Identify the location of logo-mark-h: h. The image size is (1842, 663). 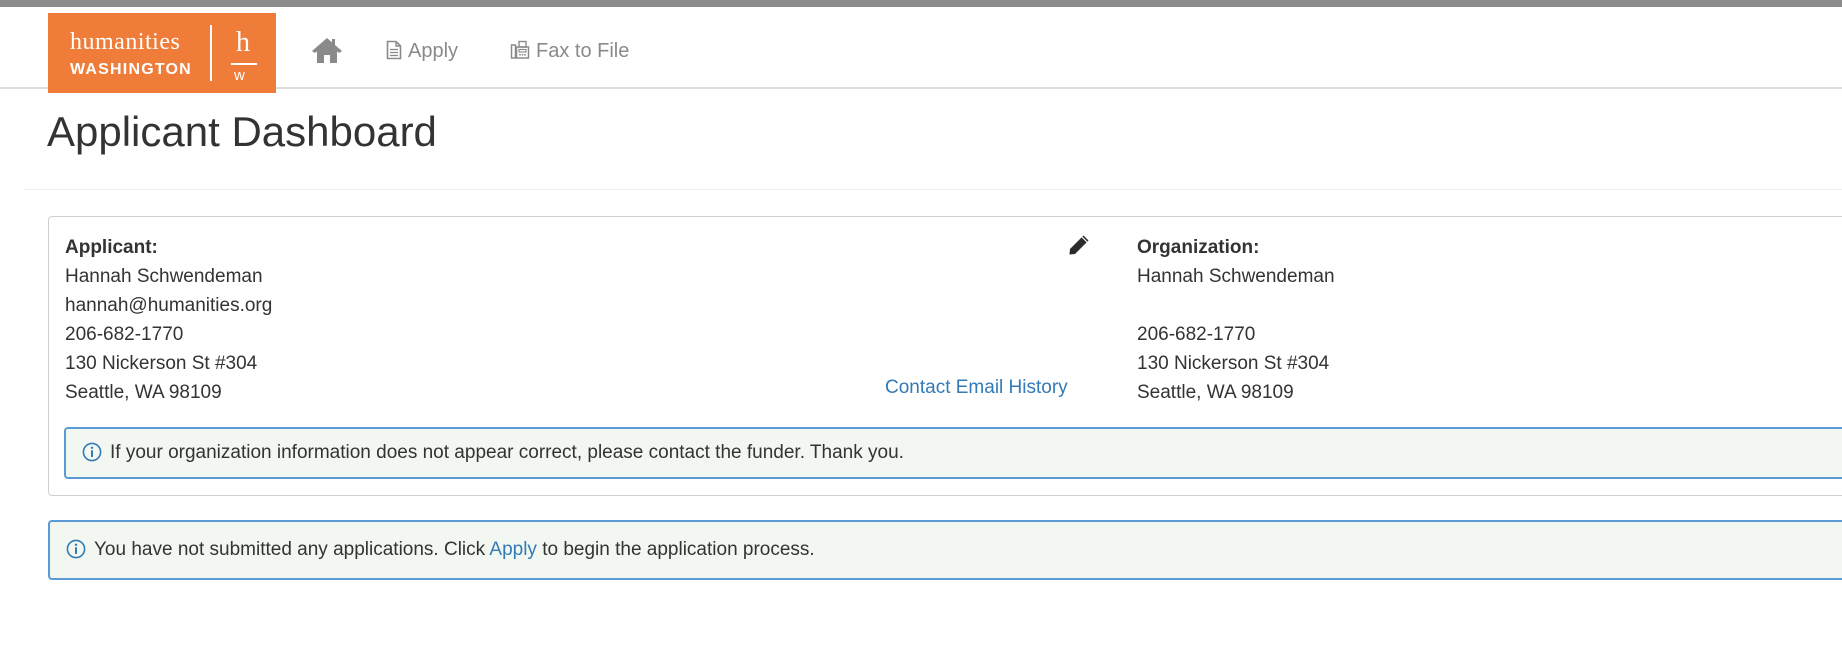
(243, 42).